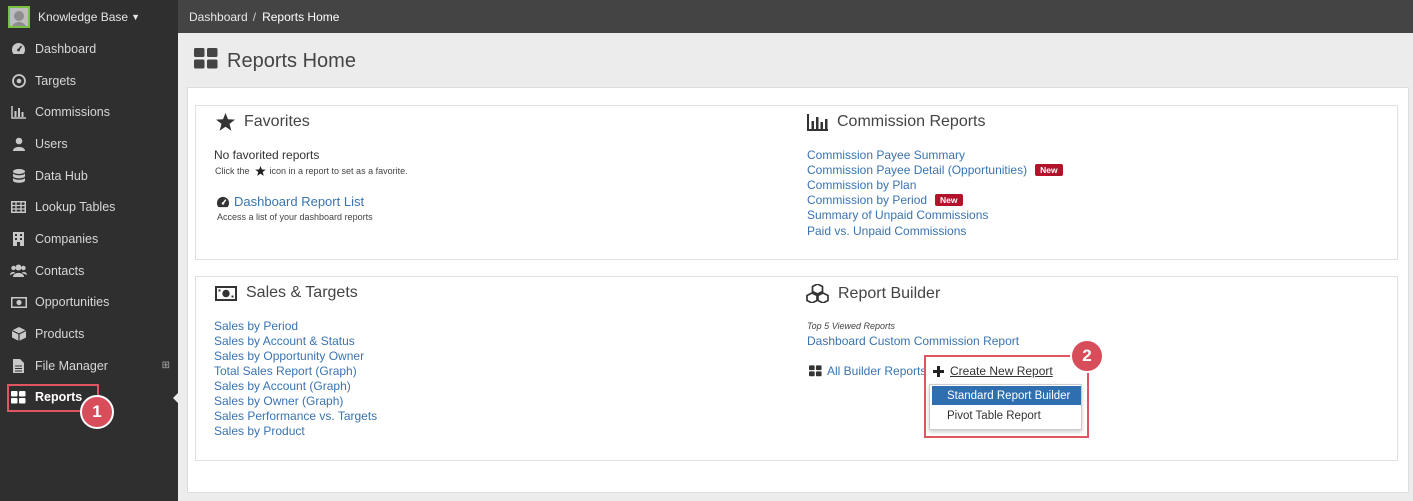  I want to click on users-icon, so click(18, 270).